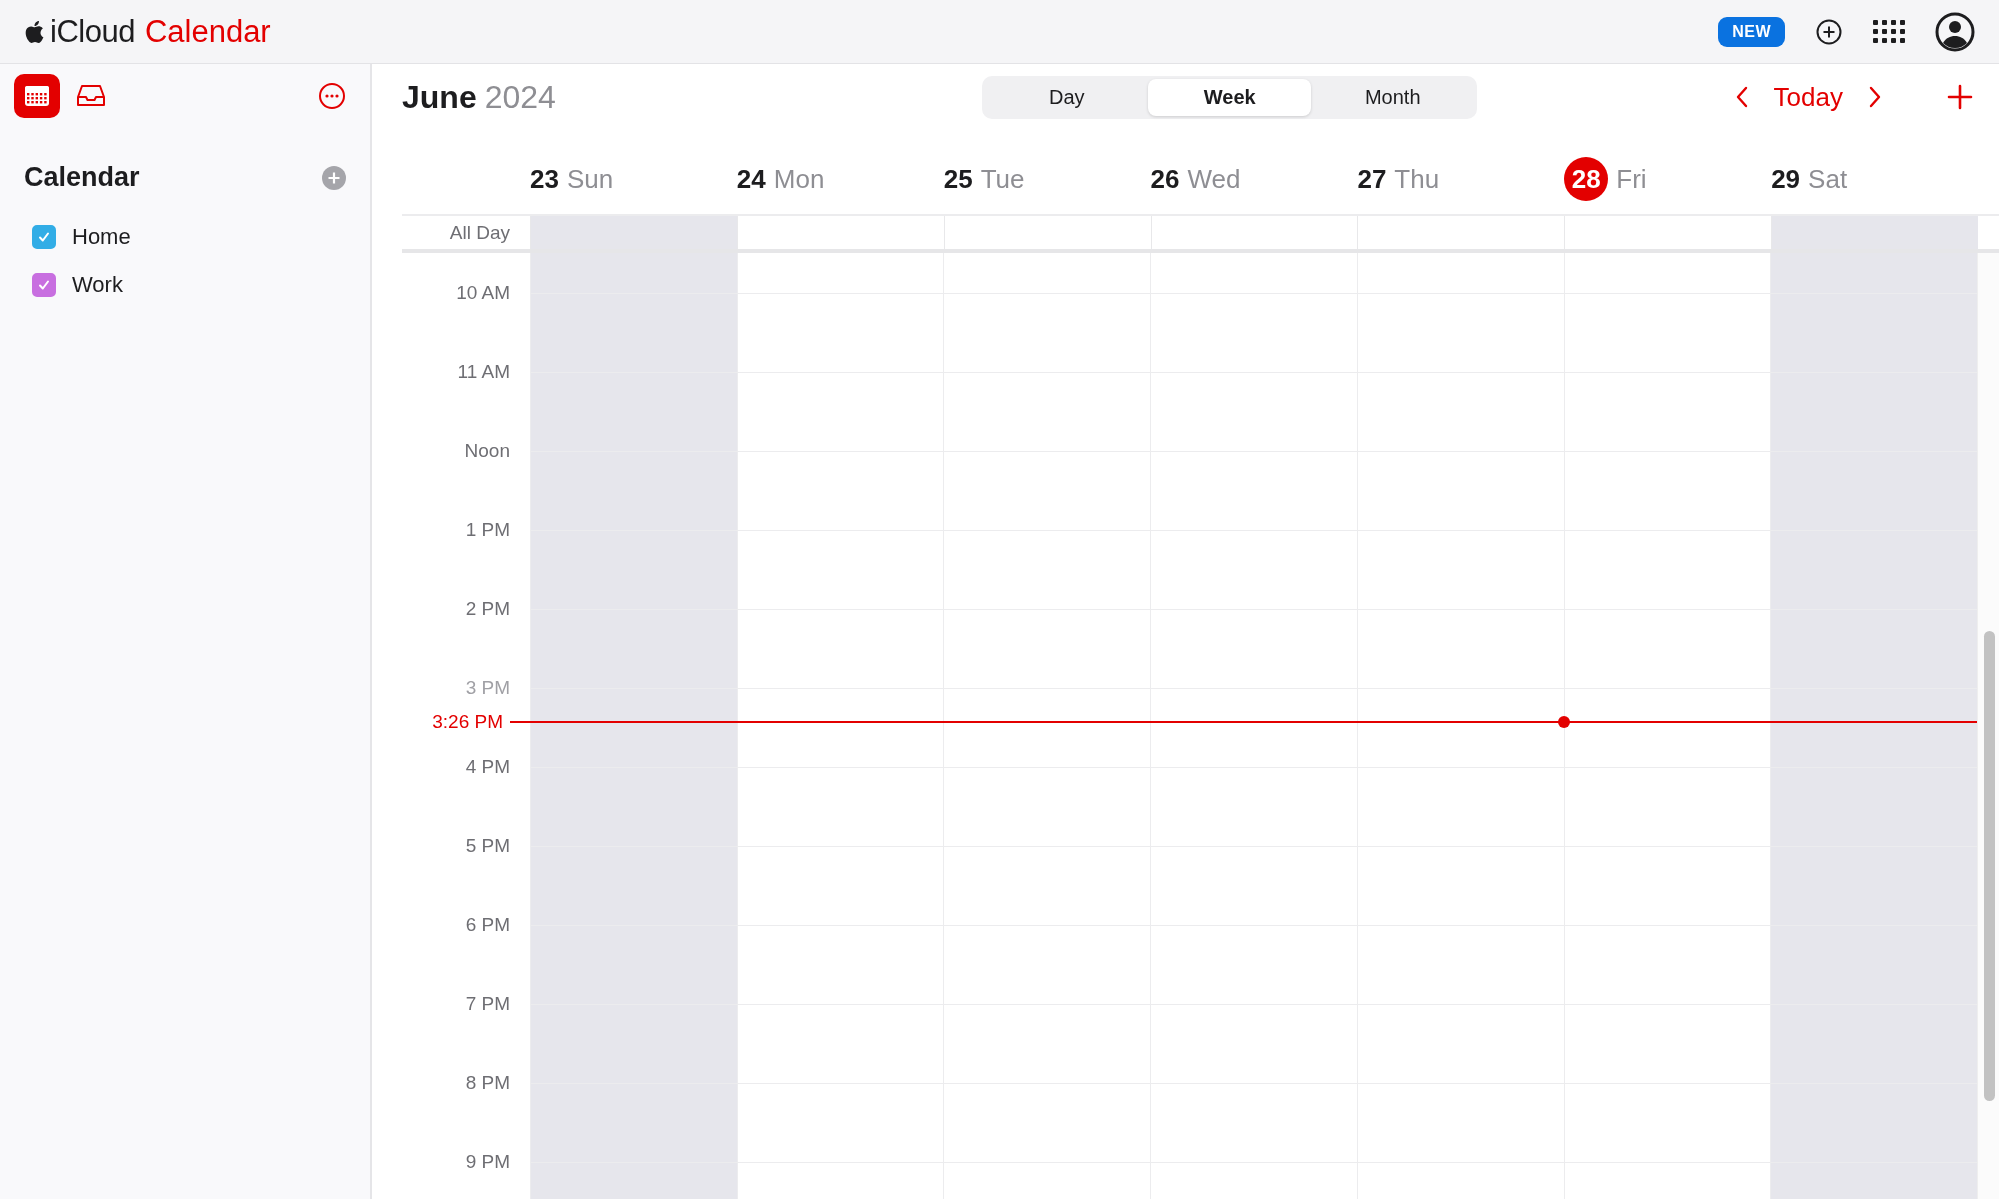 Image resolution: width=1999 pixels, height=1199 pixels. Describe the element at coordinates (467, 722) in the screenshot. I see `current-time-label: 3:26 PM` at that location.